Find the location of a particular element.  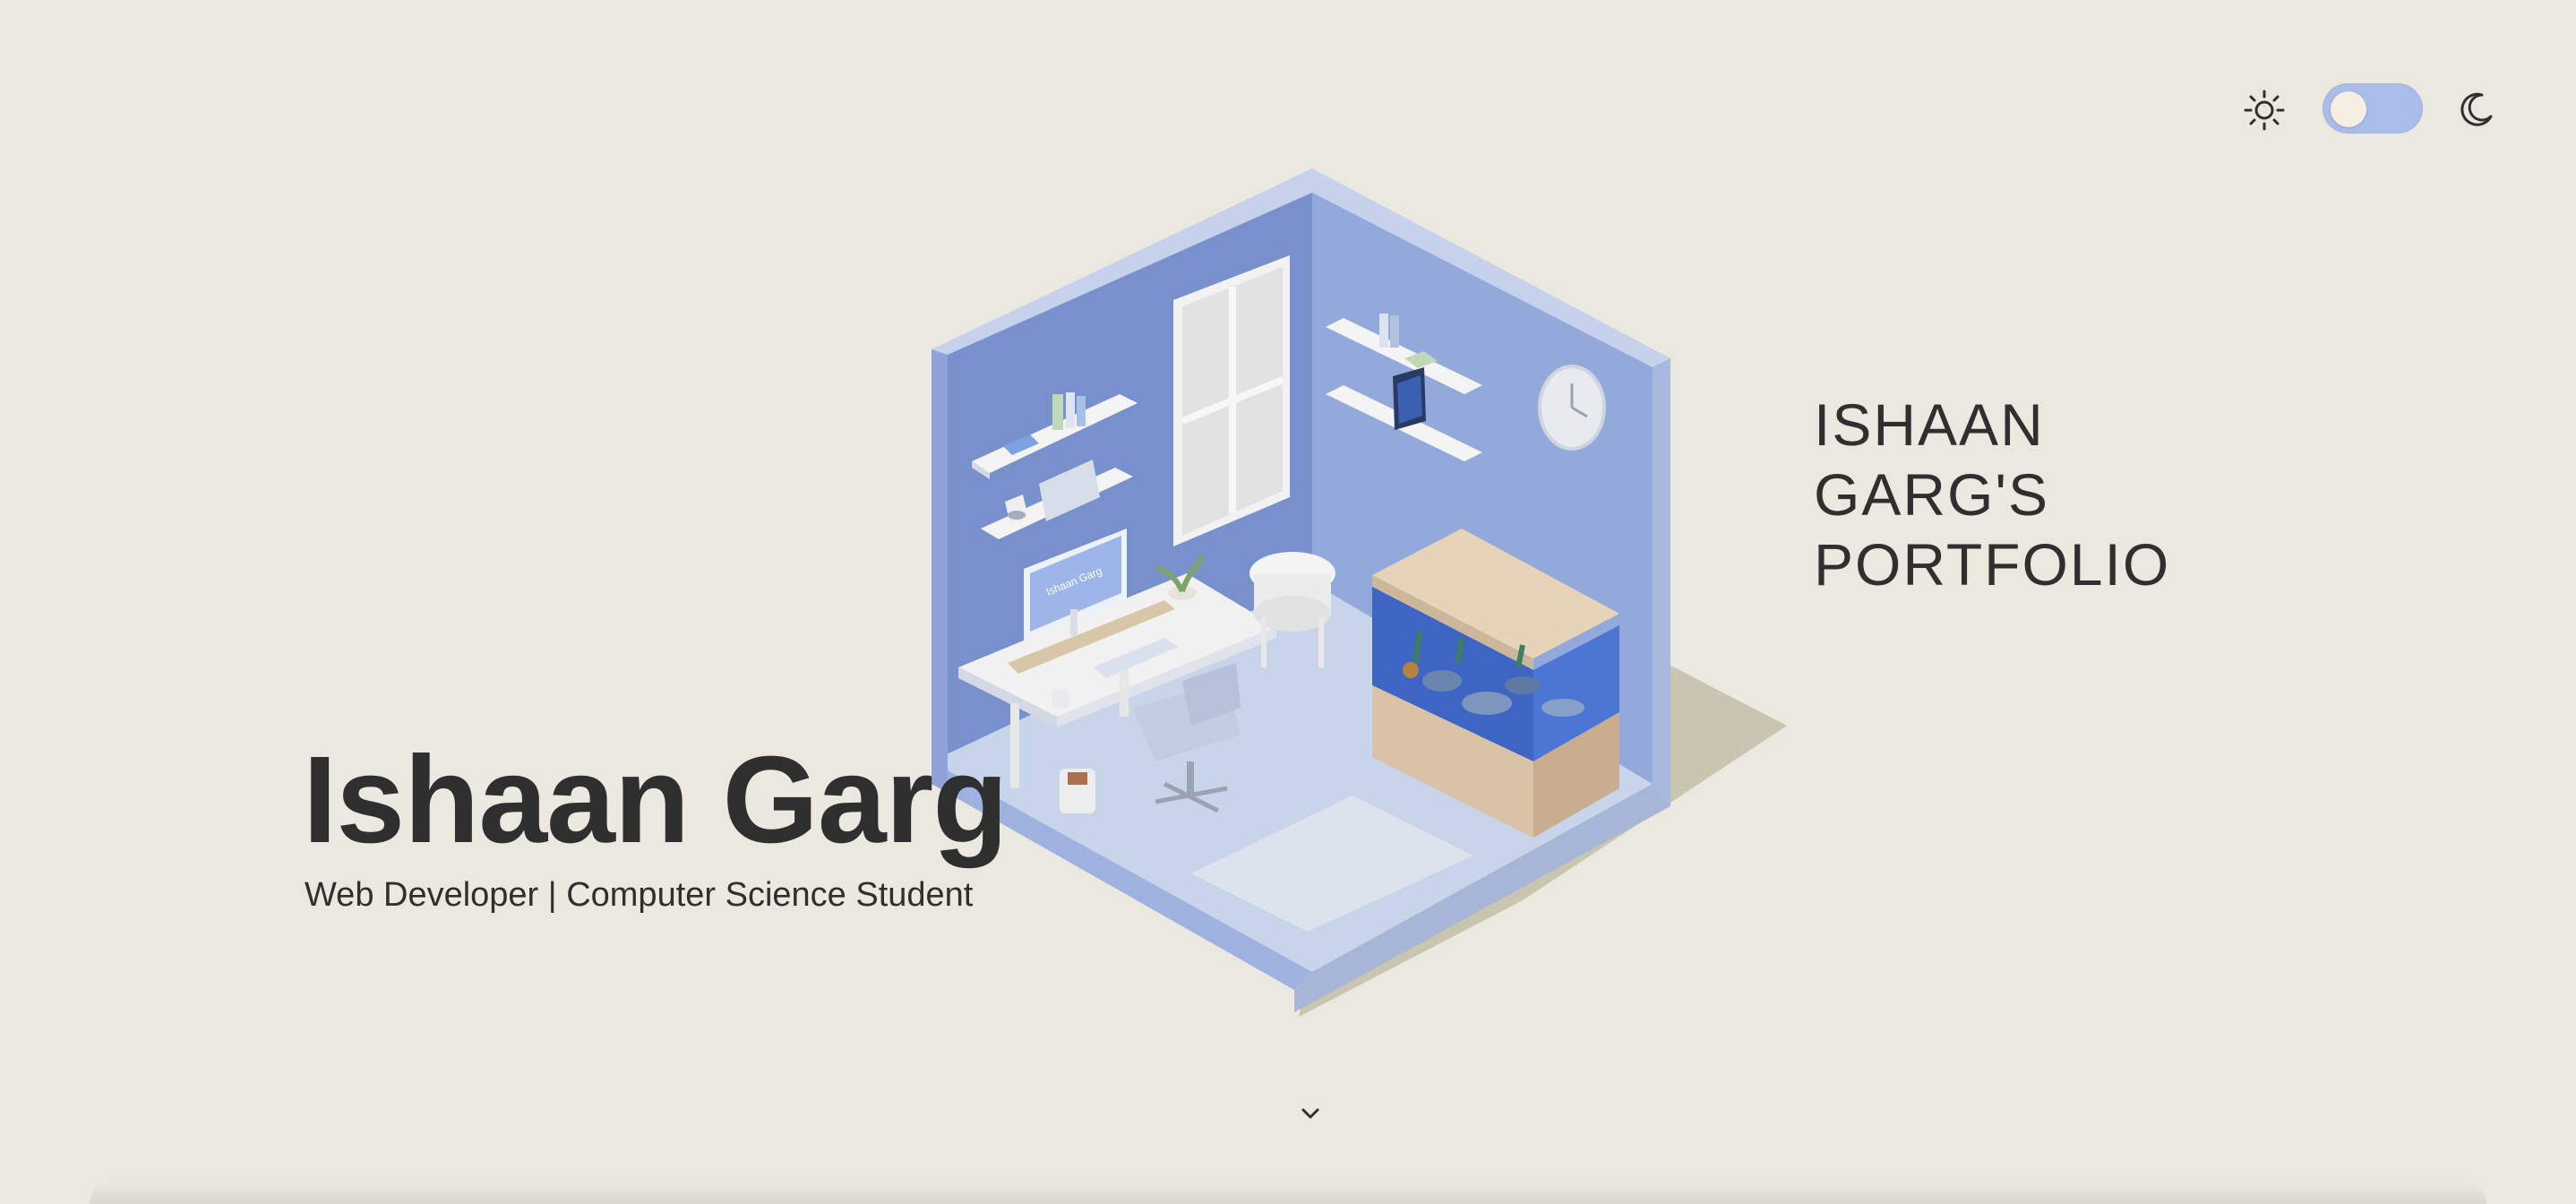

toggle-knob is located at coordinates (2348, 109).